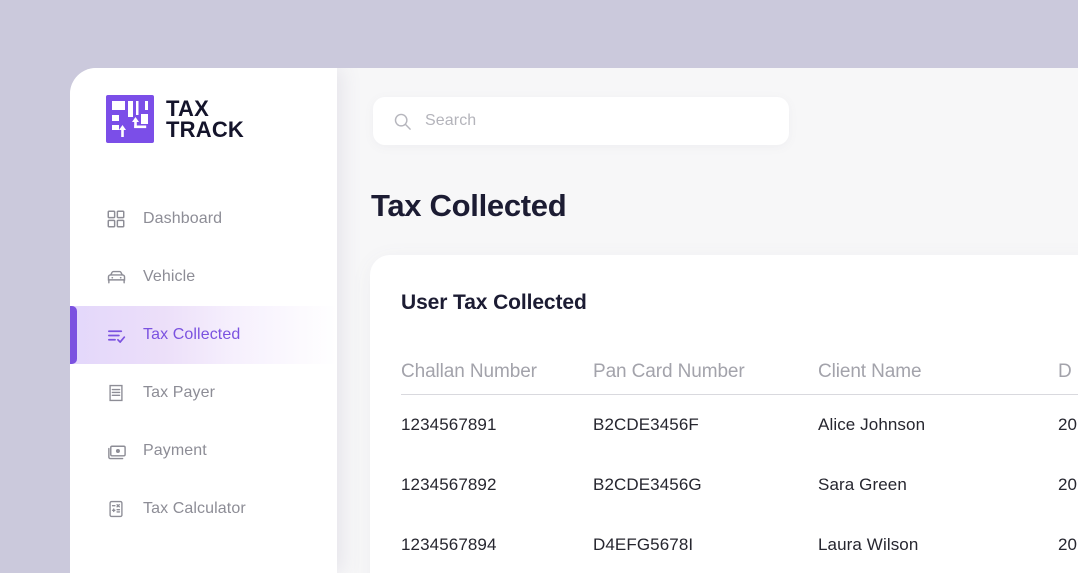  Describe the element at coordinates (116, 451) in the screenshot. I see `banknote-icon` at that location.